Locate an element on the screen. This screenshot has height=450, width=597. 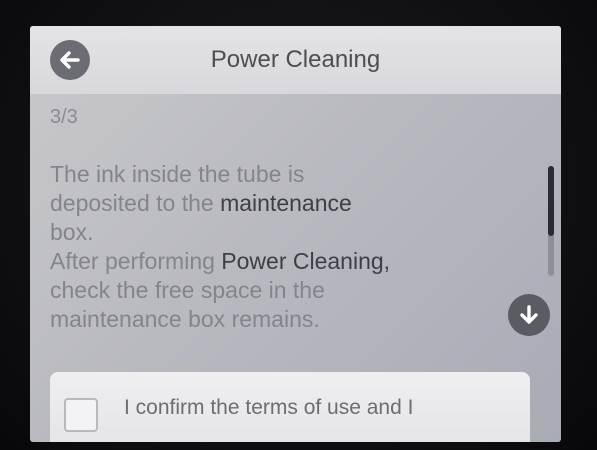
message-line: maintenance box remains. is located at coordinates (185, 319).